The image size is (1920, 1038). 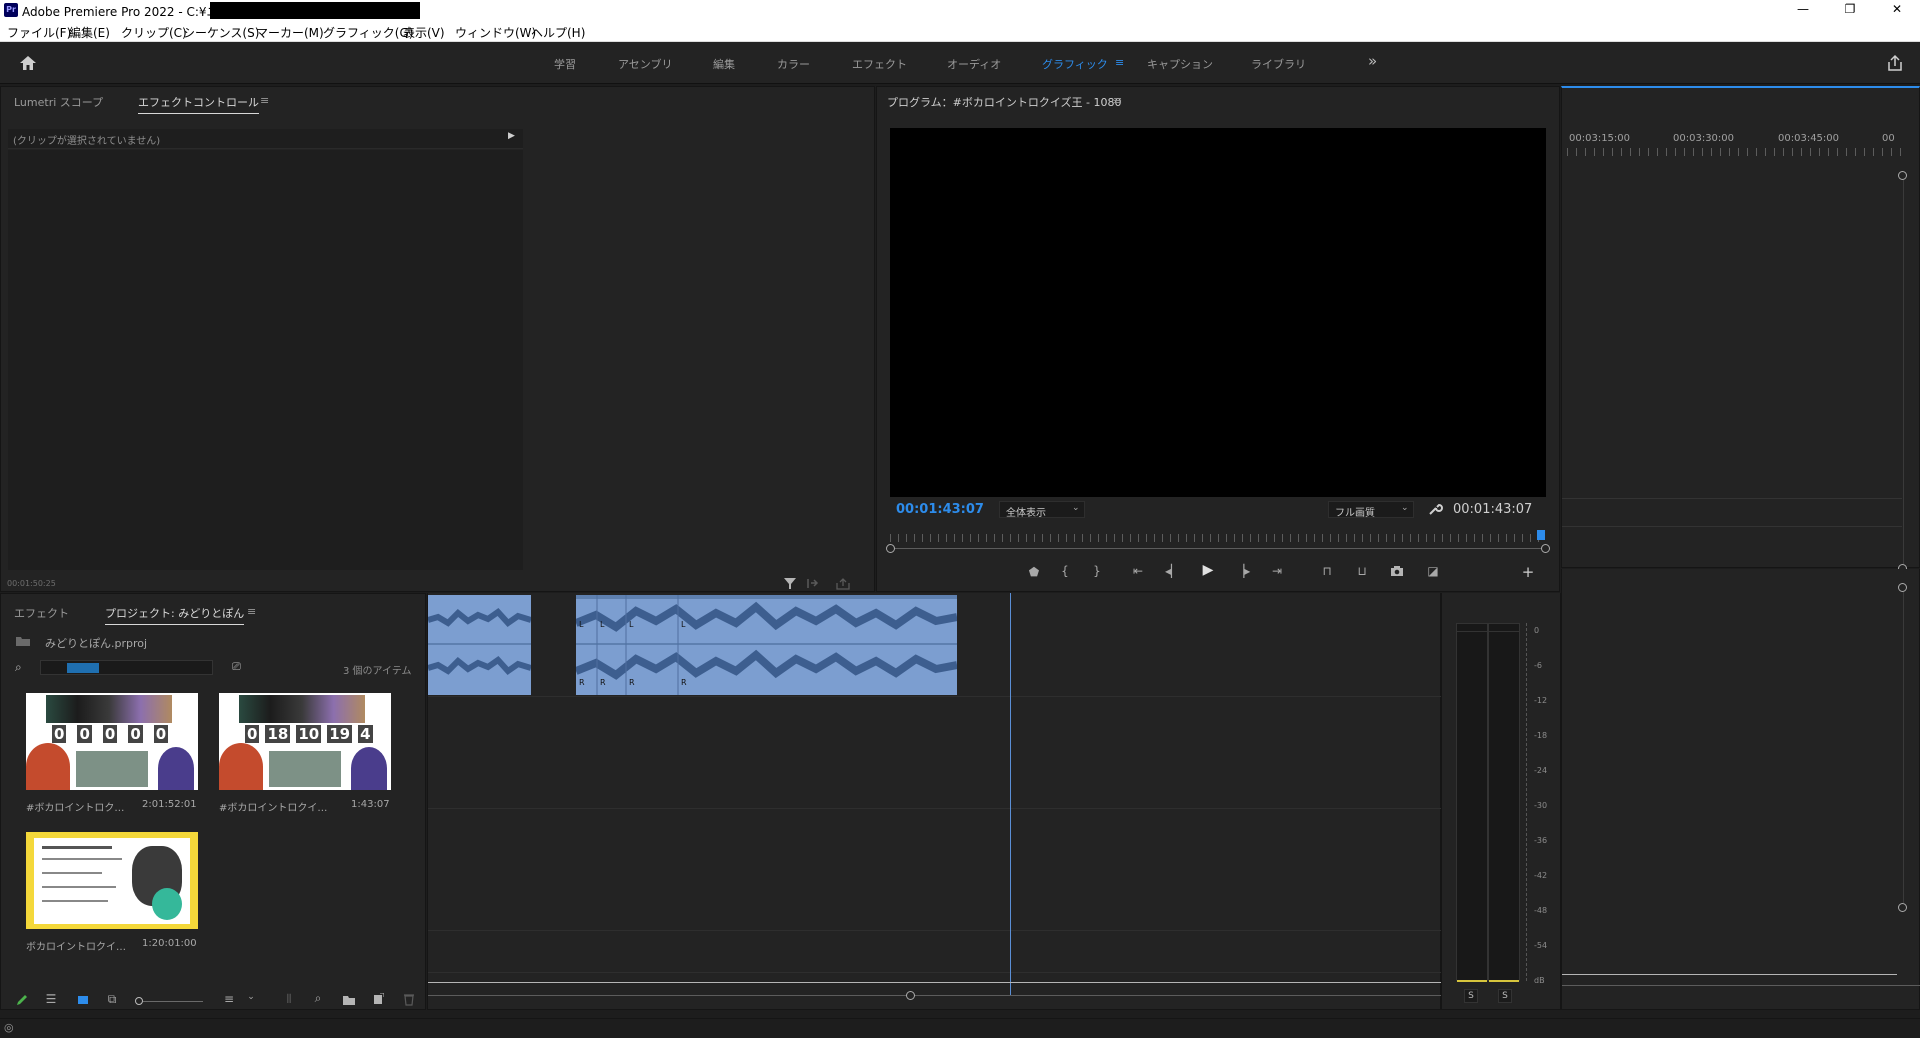 I want to click on workspace-tab-assembly: アセンブリ, so click(x=645, y=64).